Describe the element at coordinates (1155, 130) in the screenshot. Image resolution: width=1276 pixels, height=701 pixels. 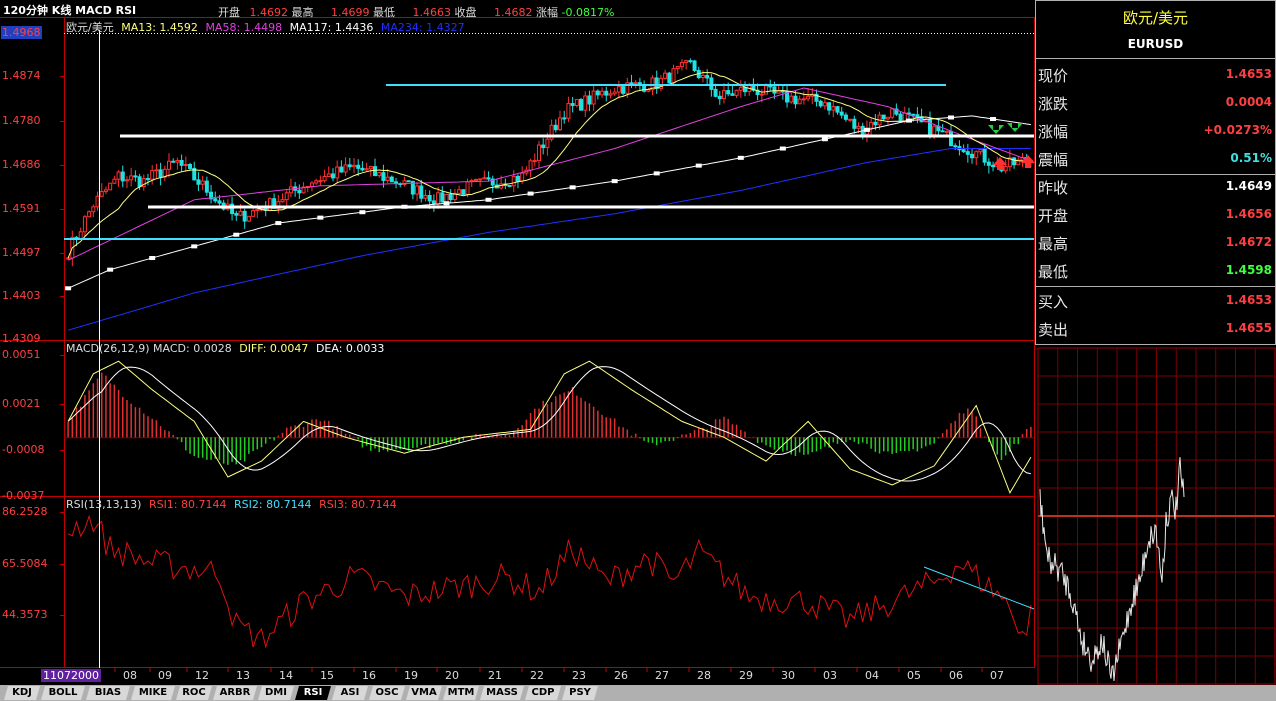
I see `quote-row: 涨幅 +0.0273%` at that location.